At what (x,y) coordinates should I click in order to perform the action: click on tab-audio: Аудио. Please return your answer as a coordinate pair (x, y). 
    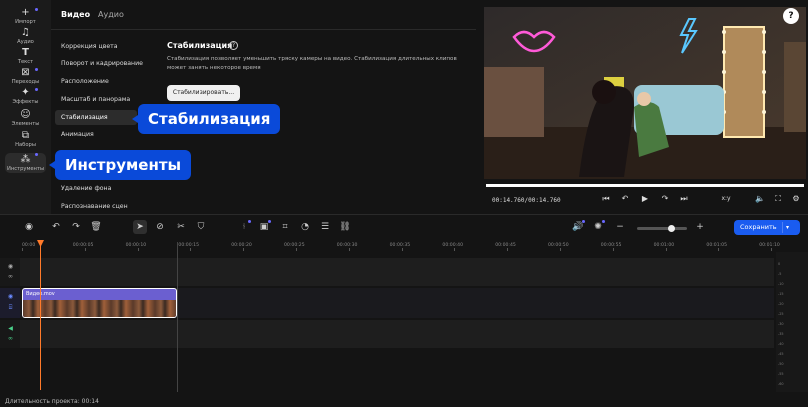
    Looking at the image, I should click on (111, 14).